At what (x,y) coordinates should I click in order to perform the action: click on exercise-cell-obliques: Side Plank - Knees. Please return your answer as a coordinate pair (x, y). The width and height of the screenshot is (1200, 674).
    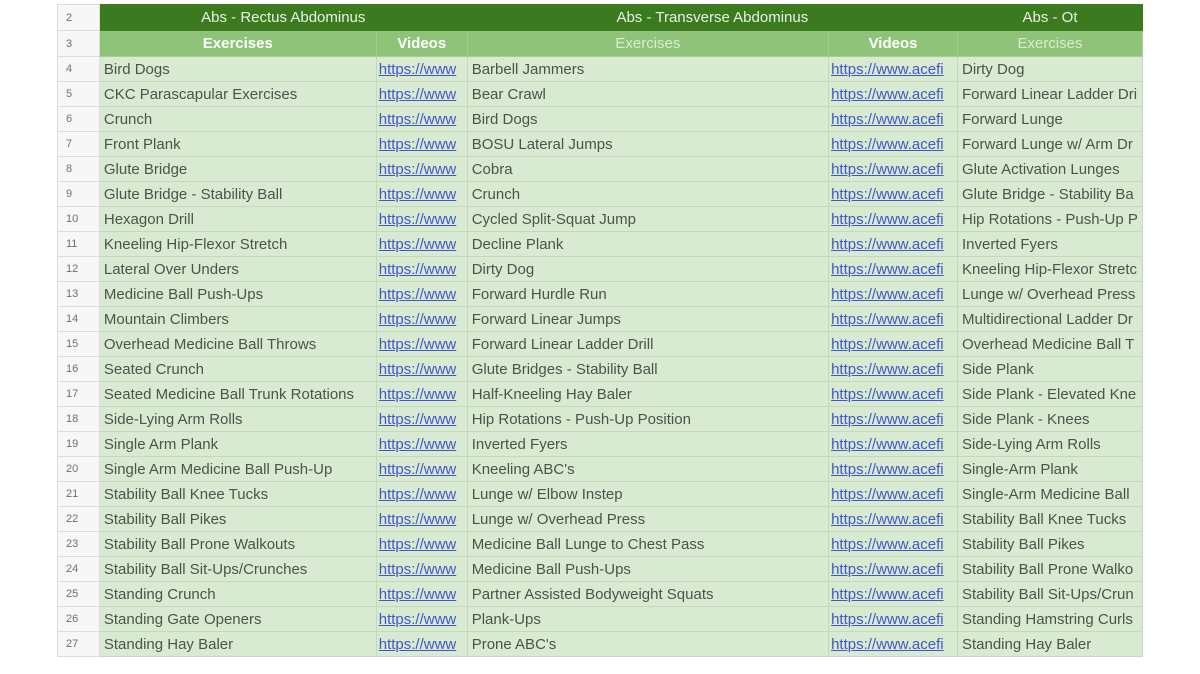
    Looking at the image, I should click on (1049, 419).